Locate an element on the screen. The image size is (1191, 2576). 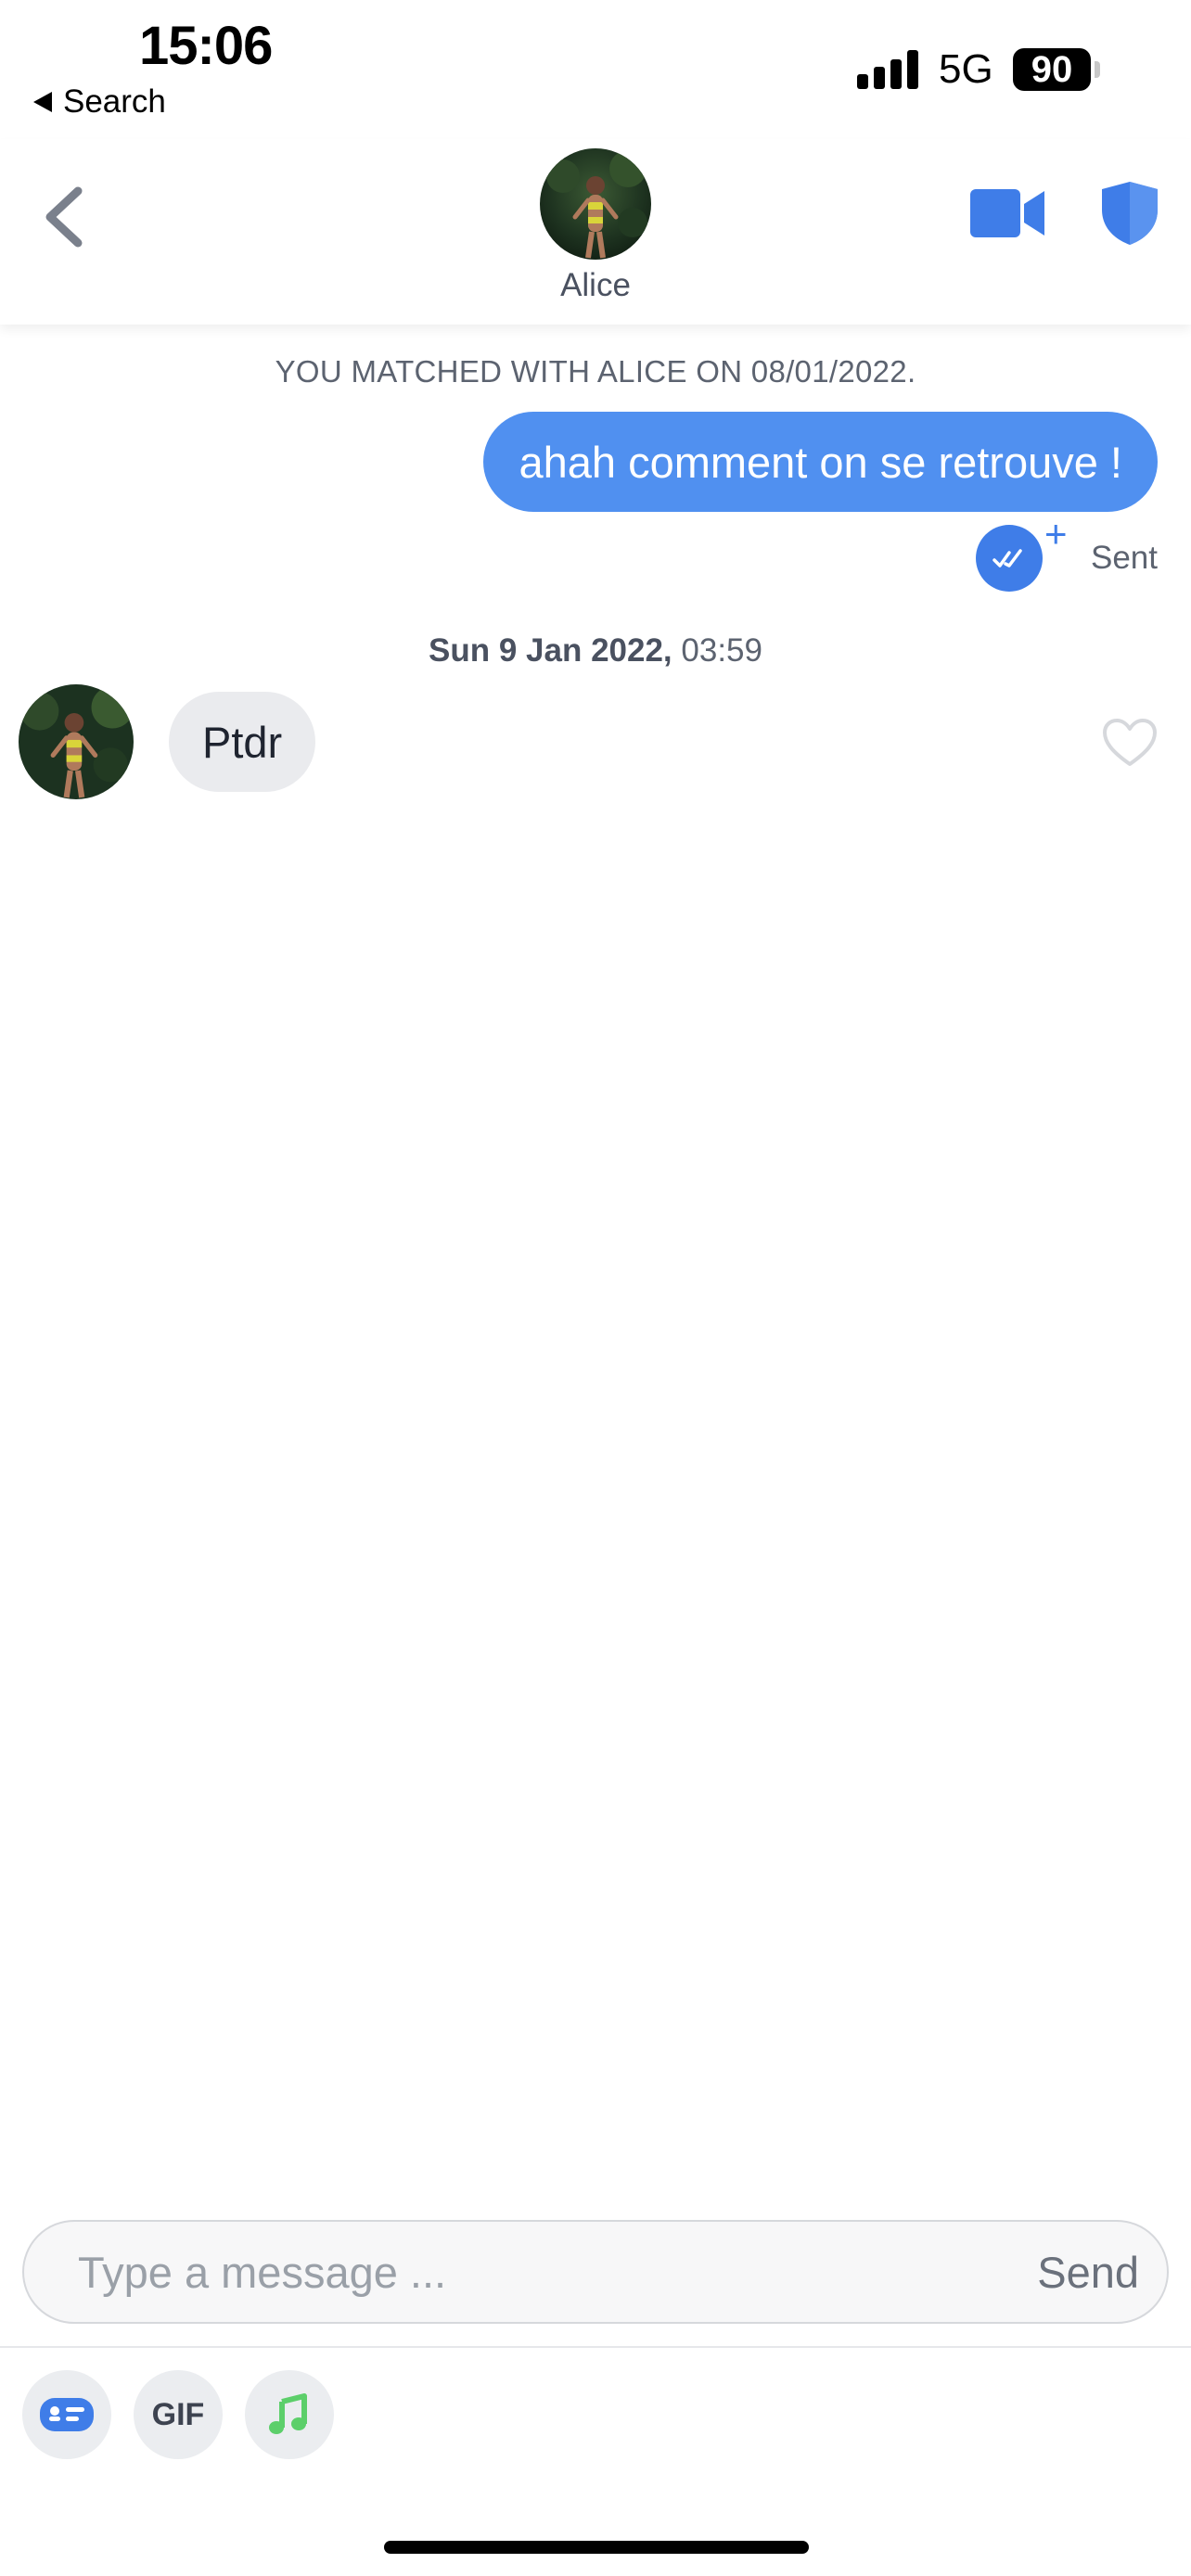
message-timestamp: Sun 9 Jan 2022, 03:59 is located at coordinates (595, 651).